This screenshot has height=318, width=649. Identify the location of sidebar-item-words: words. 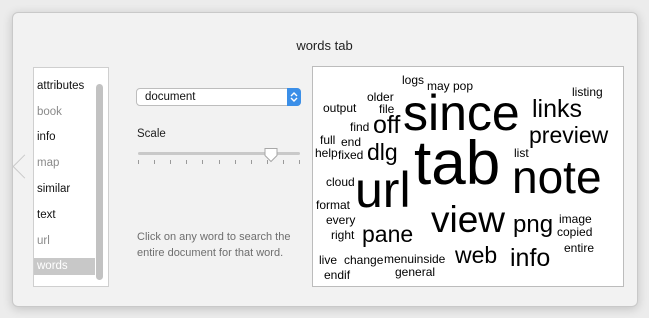
(64, 266).